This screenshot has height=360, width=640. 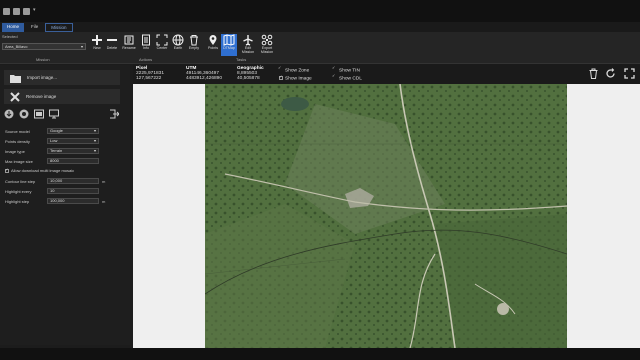 What do you see at coordinates (43, 170) in the screenshot?
I see `allow-mosaic-label: Allow download multi image mosaic` at bounding box center [43, 170].